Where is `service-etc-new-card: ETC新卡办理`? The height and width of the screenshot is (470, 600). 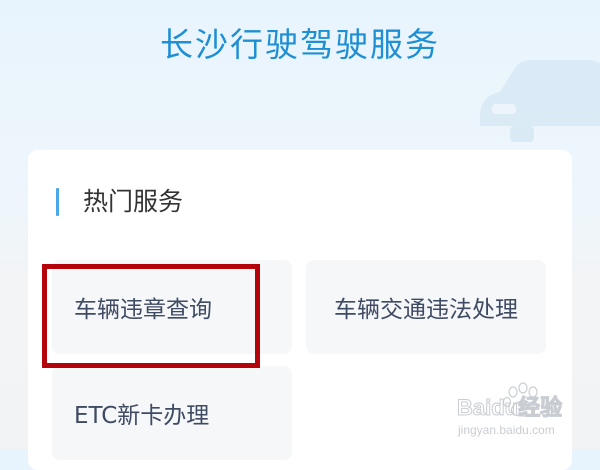 service-etc-new-card: ETC新卡办理 is located at coordinates (172, 413).